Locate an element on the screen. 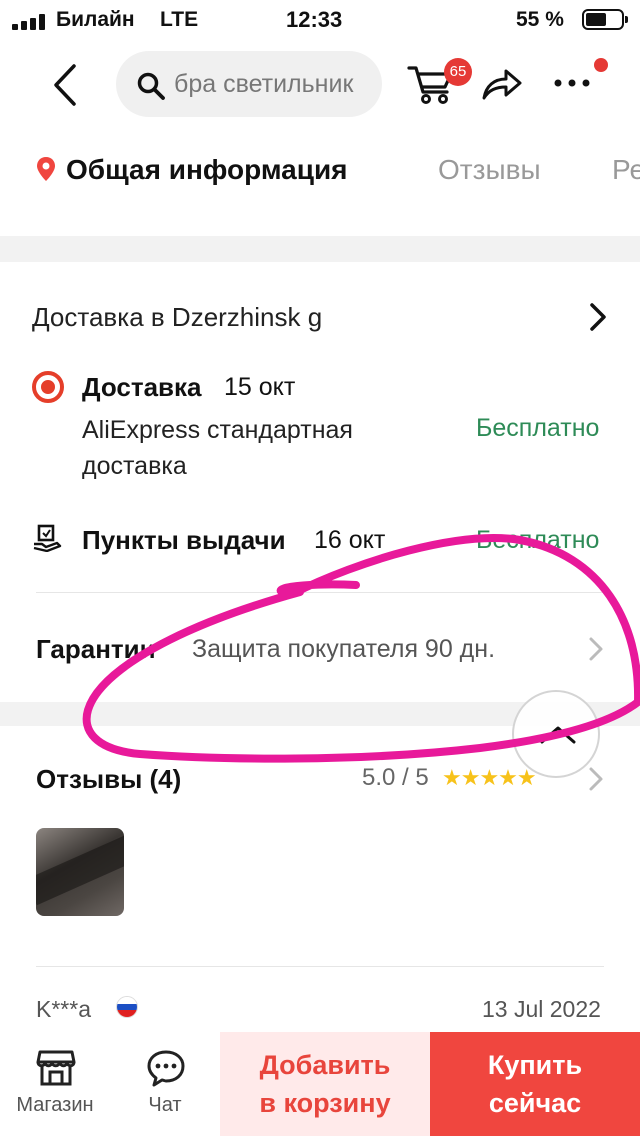  reviews-title: Отзывы (4) is located at coordinates (109, 779).